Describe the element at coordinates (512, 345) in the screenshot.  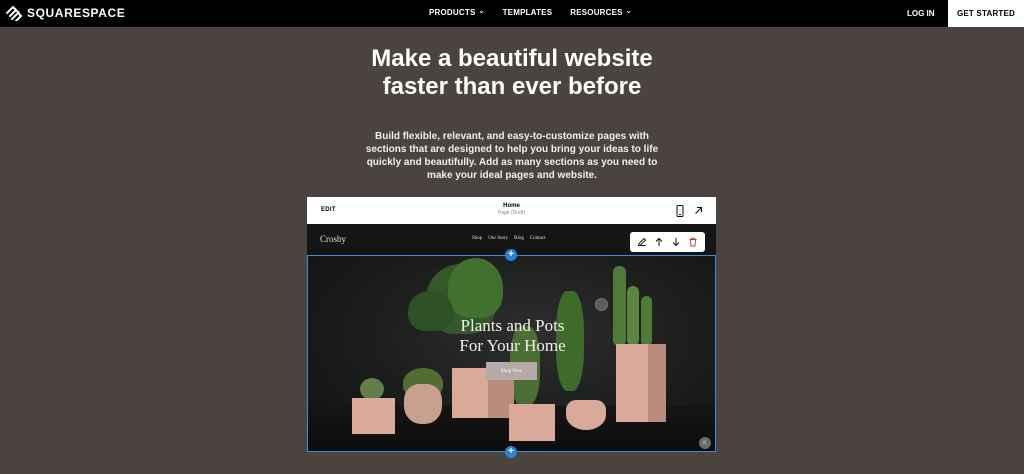
I see `banner-title-line-2: For Your Home` at that location.